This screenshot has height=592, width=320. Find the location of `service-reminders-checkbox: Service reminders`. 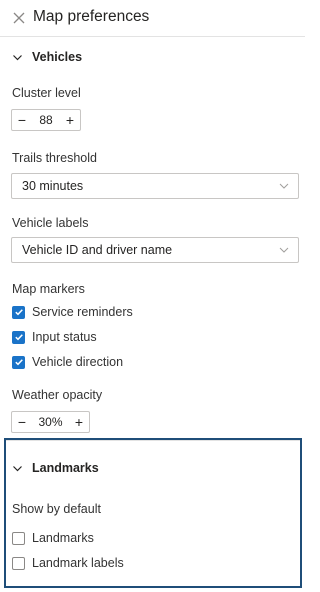

service-reminders-checkbox: Service reminders is located at coordinates (72, 312).